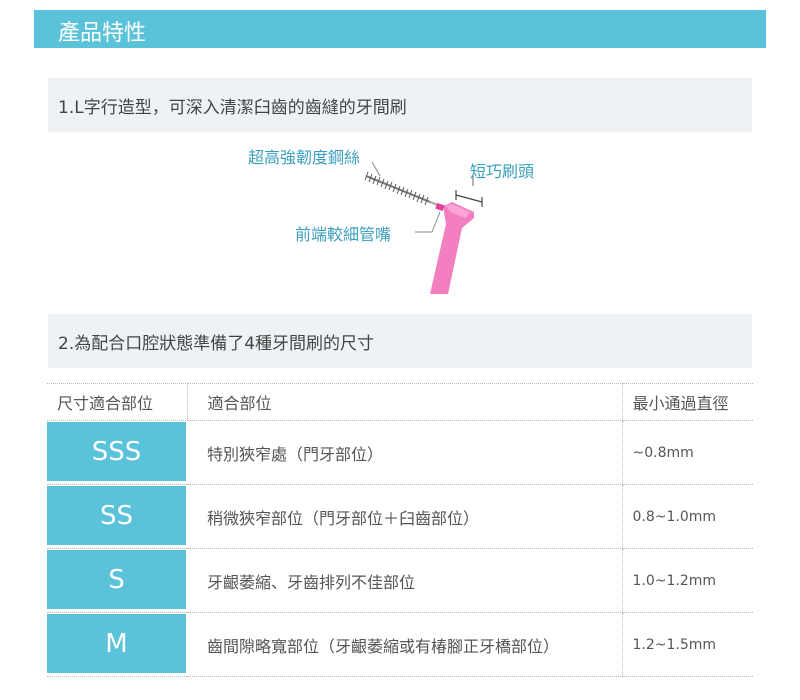 This screenshot has width=800, height=700. I want to click on section-1-heading: 1.L字行造型，可深入清潔臼齒的齒縫的牙間刷, so click(400, 105).